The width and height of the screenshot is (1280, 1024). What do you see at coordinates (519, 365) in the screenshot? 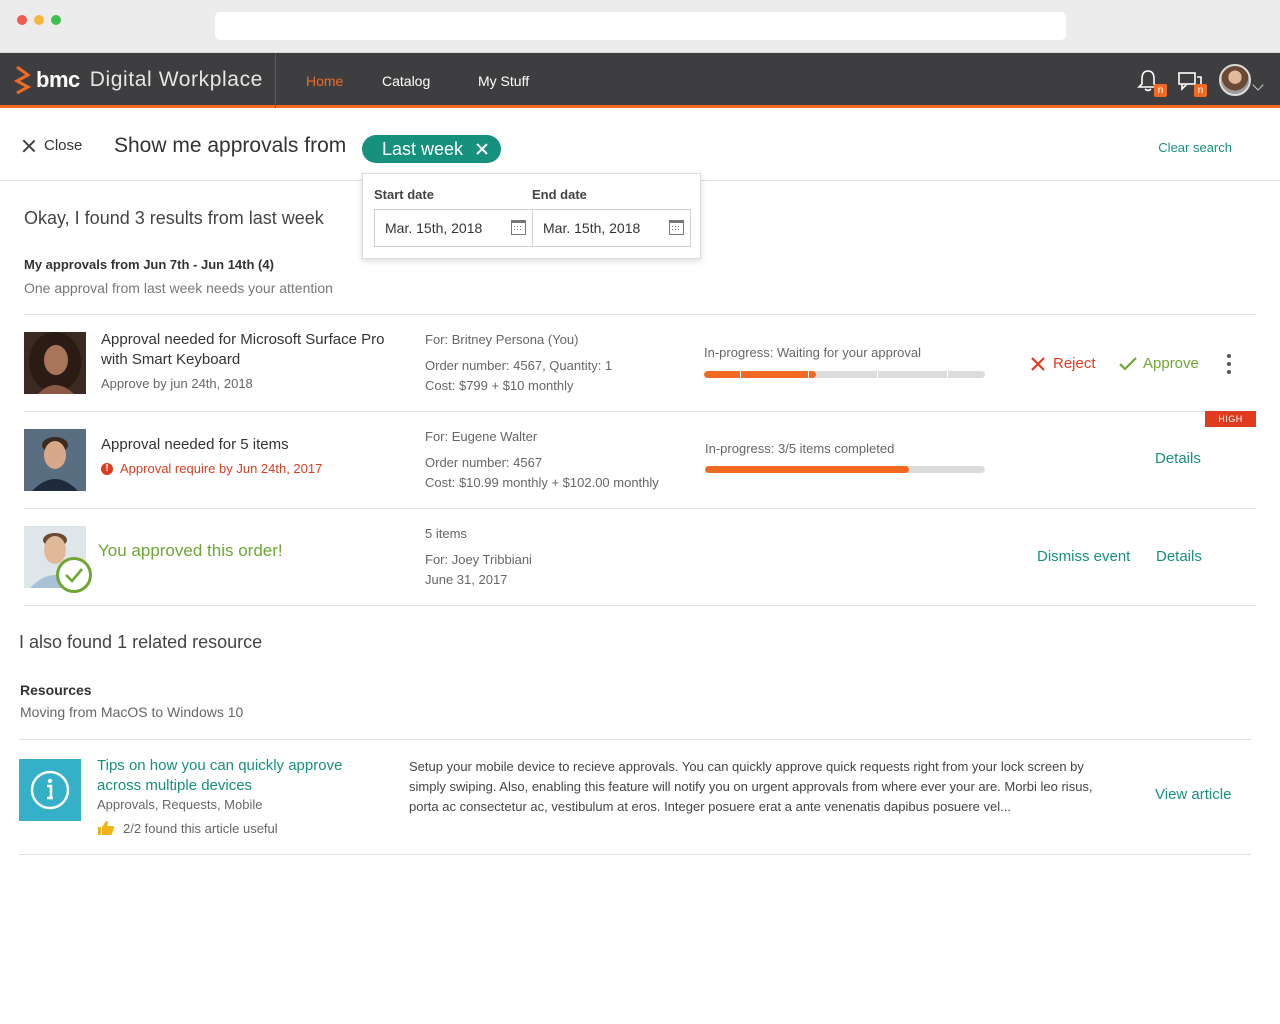
I see `approval-order: Order number: 4567, Quantity: 1` at bounding box center [519, 365].